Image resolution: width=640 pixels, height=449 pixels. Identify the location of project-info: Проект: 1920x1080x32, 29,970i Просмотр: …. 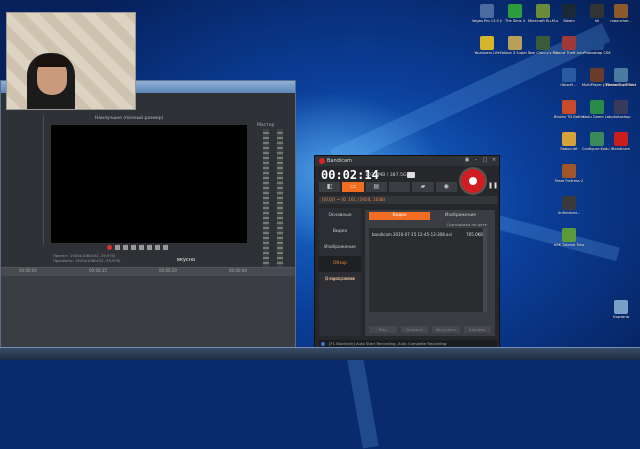
(86, 258).